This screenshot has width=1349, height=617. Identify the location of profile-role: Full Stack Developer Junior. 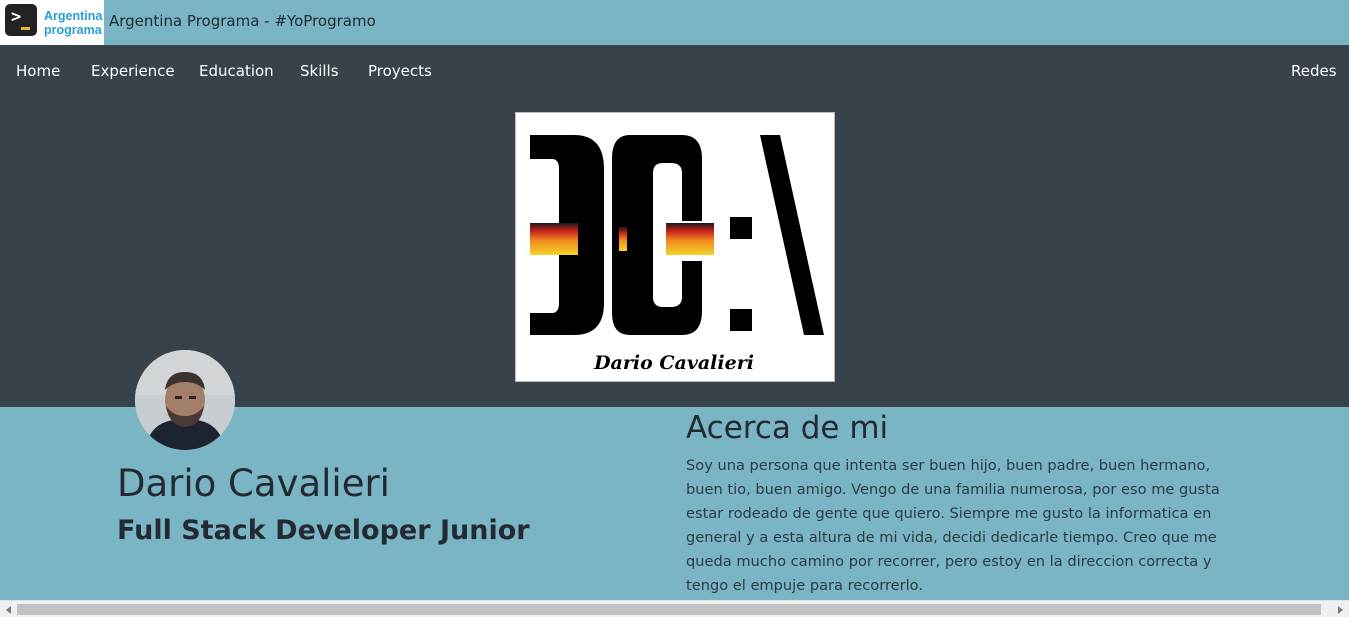
(323, 530).